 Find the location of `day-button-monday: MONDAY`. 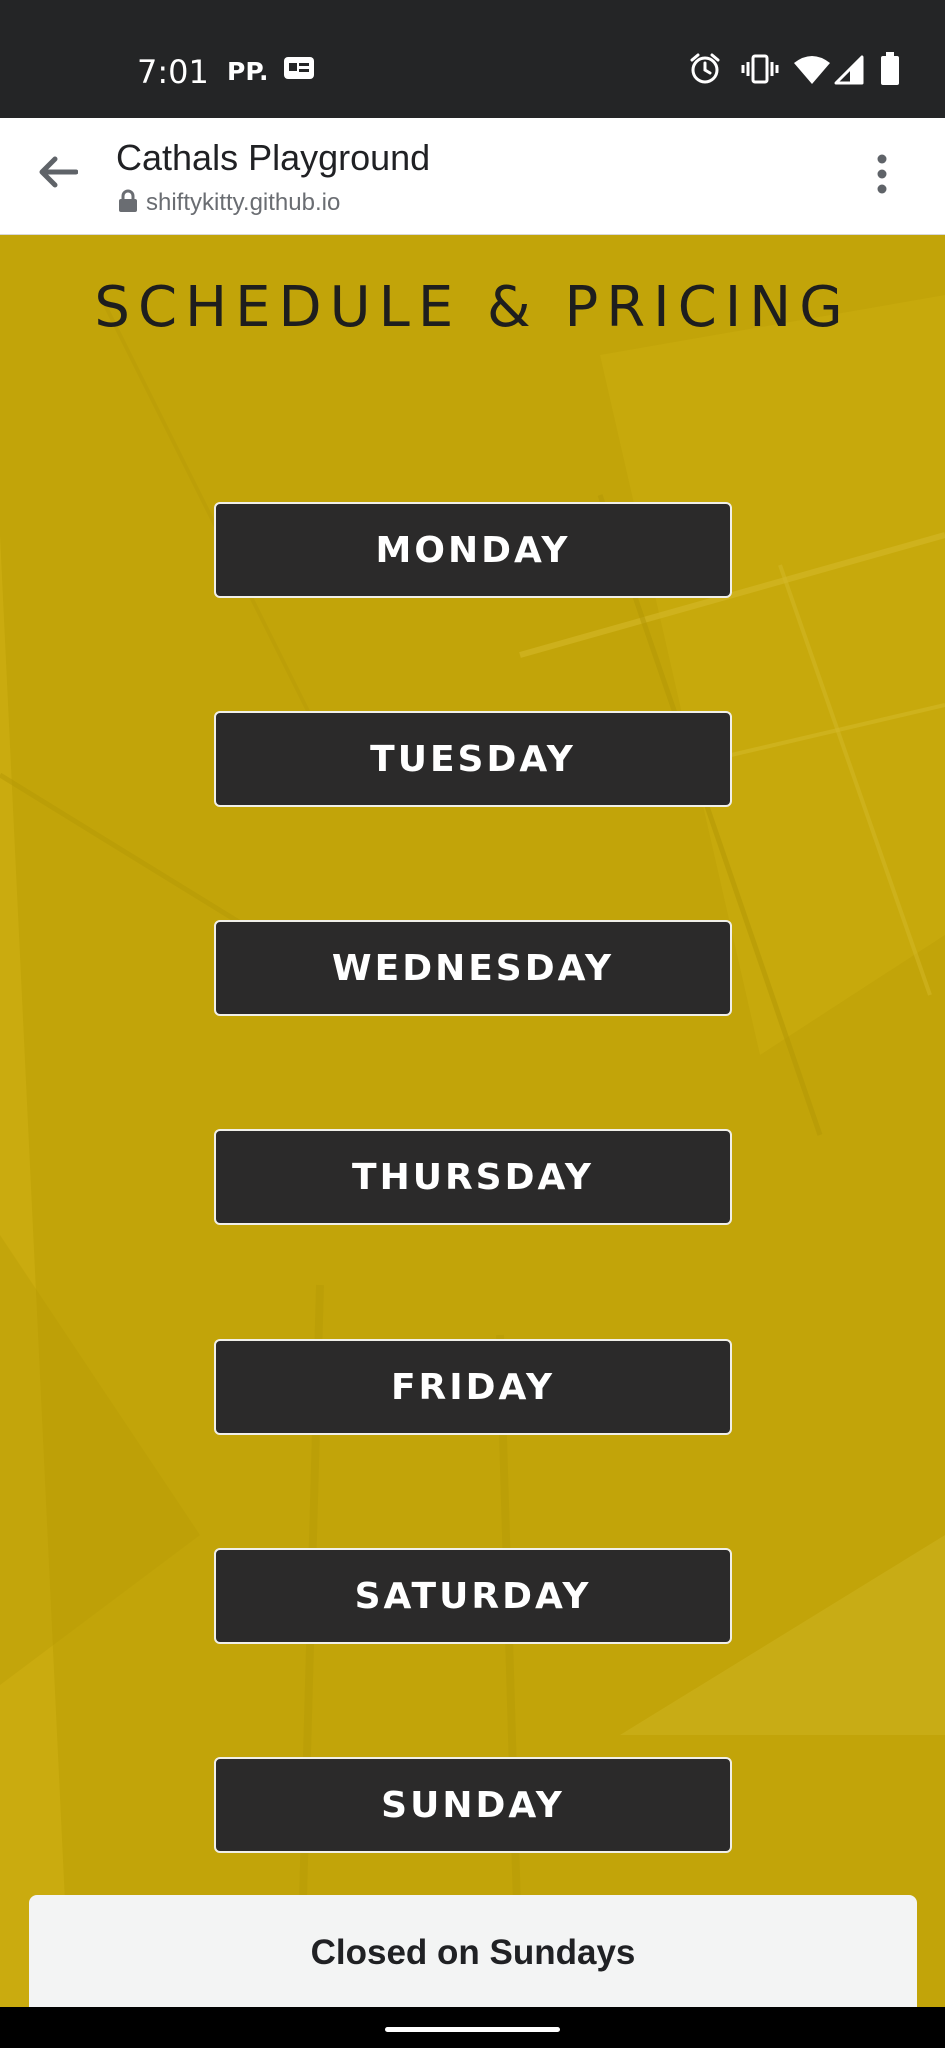

day-button-monday: MONDAY is located at coordinates (473, 550).